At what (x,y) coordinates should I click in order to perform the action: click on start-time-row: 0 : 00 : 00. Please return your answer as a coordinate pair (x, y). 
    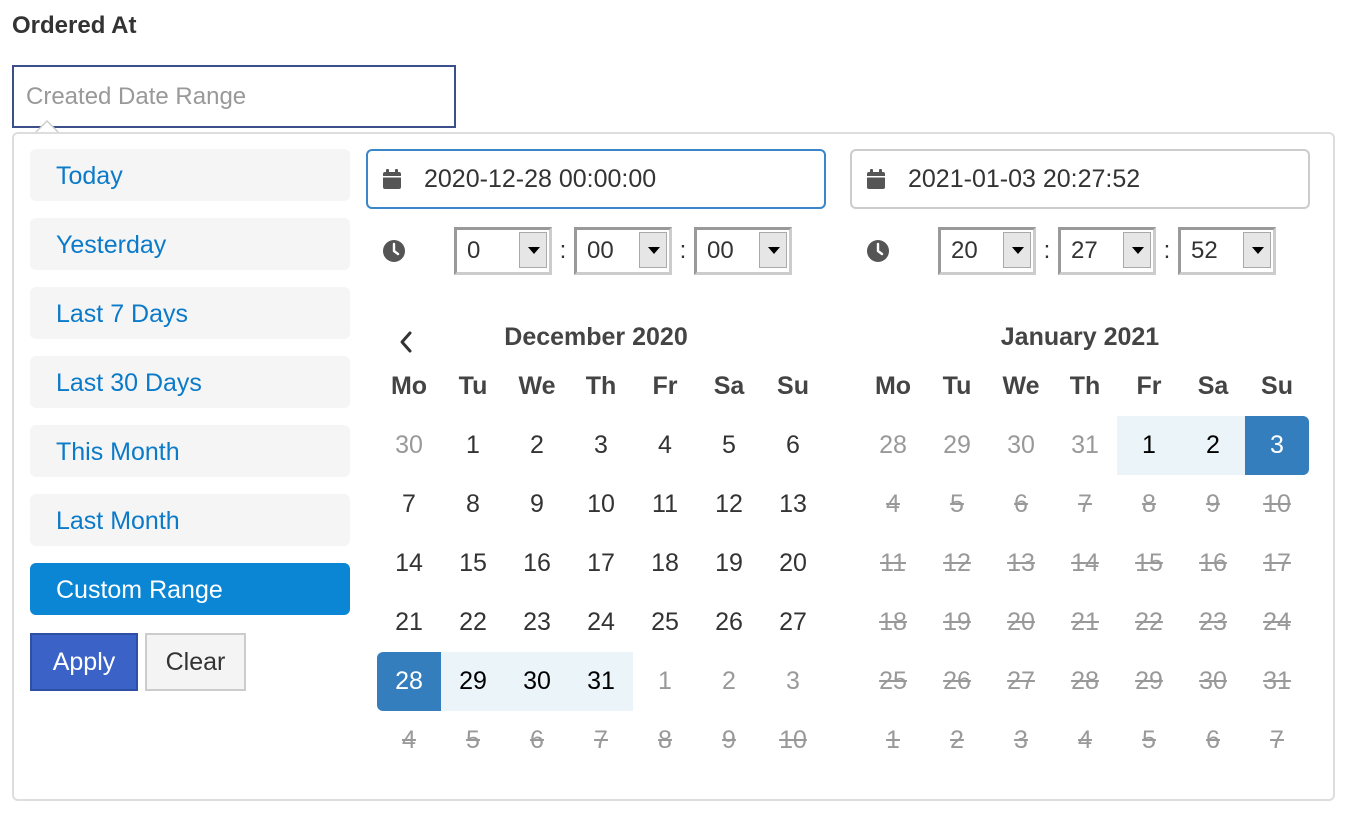
    Looking at the image, I should click on (596, 251).